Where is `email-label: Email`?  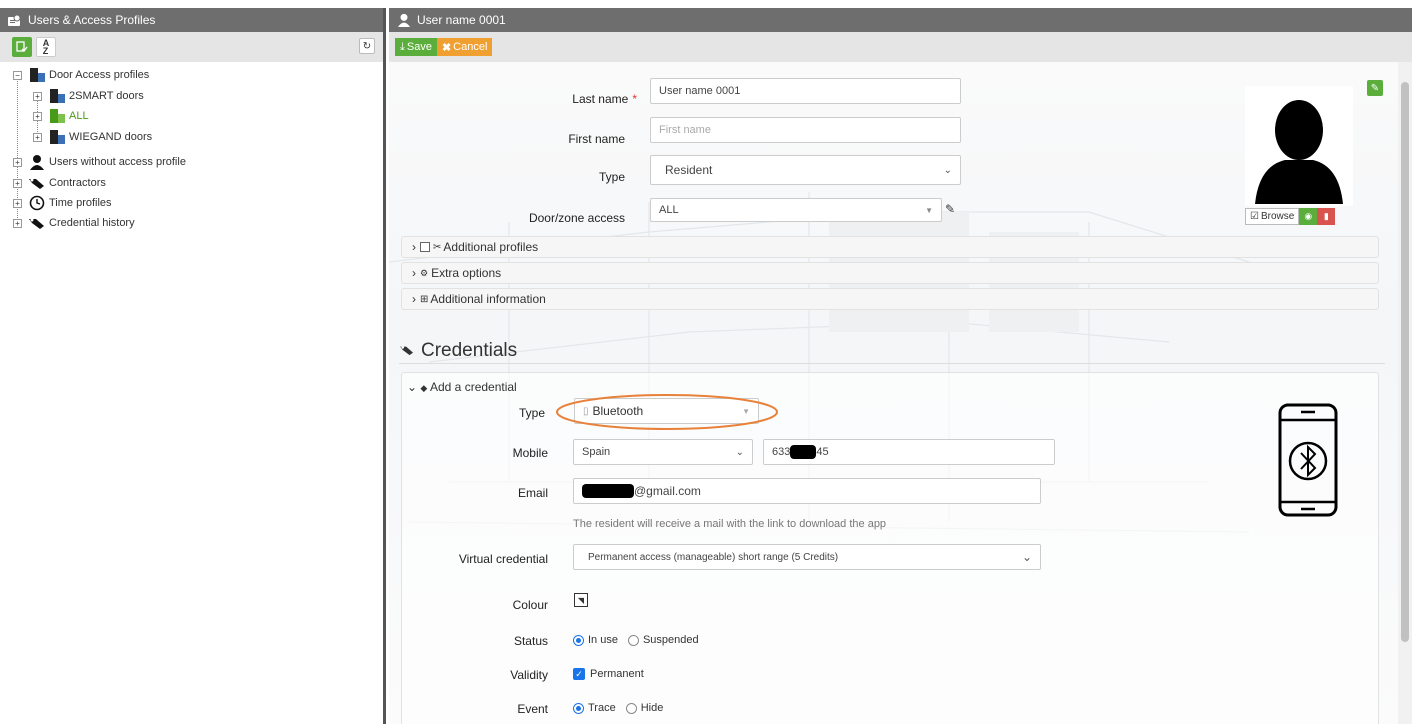
email-label: Email is located at coordinates (532, 493).